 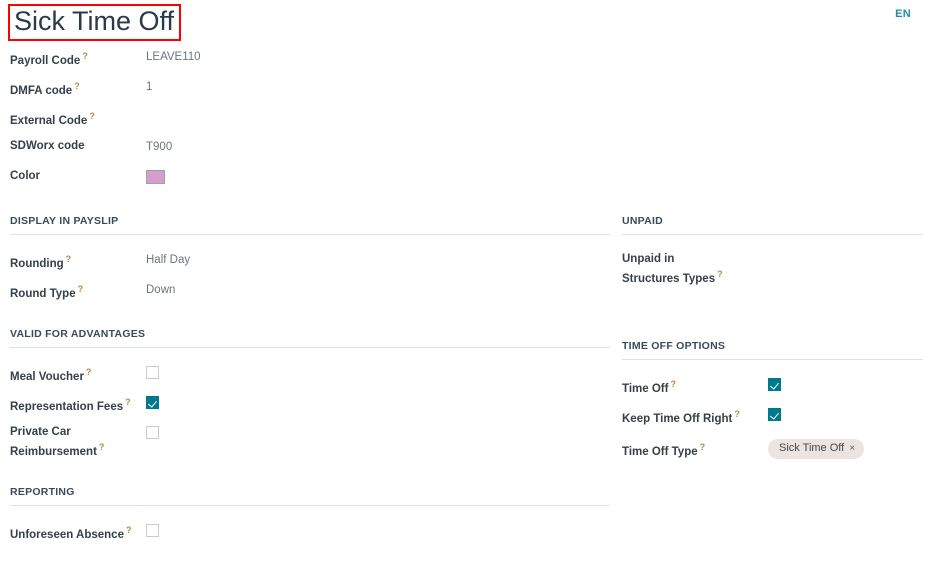 I want to click on field-row-rounding: Rounding? Half Day, so click(x=310, y=261).